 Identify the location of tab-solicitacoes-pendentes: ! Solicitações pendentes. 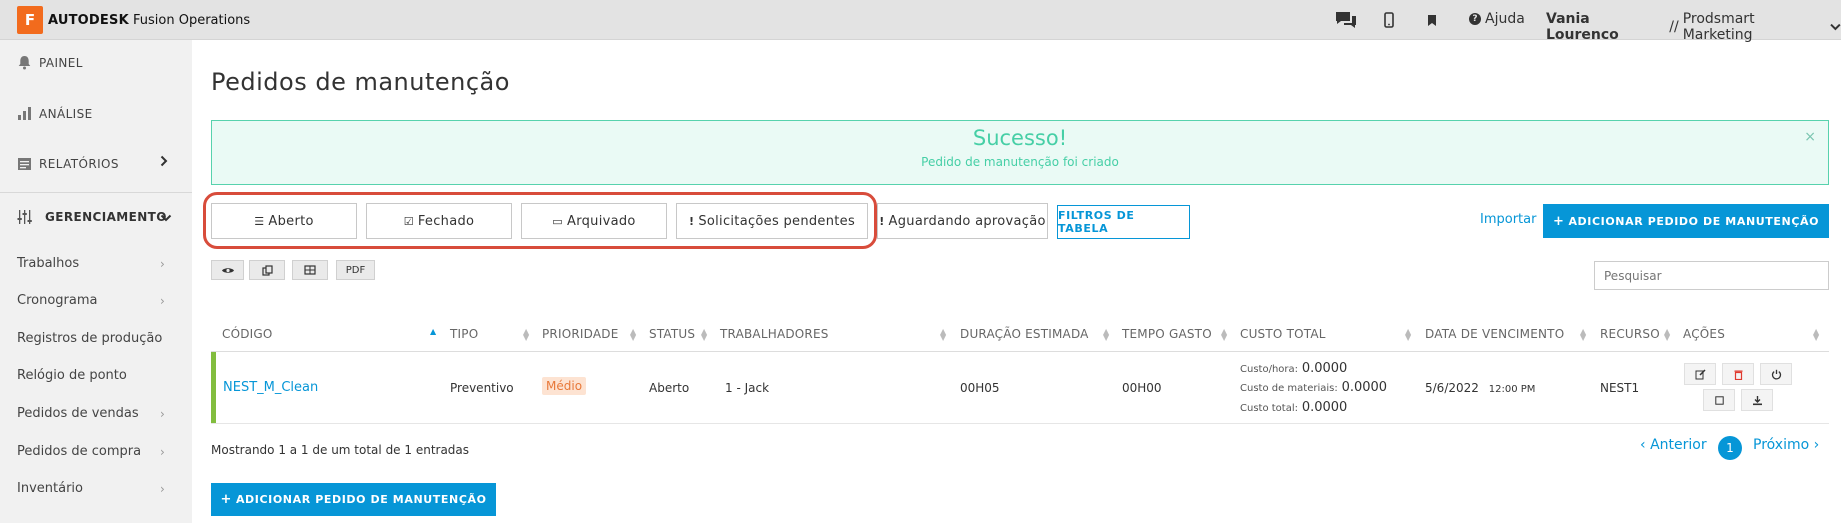
(772, 221).